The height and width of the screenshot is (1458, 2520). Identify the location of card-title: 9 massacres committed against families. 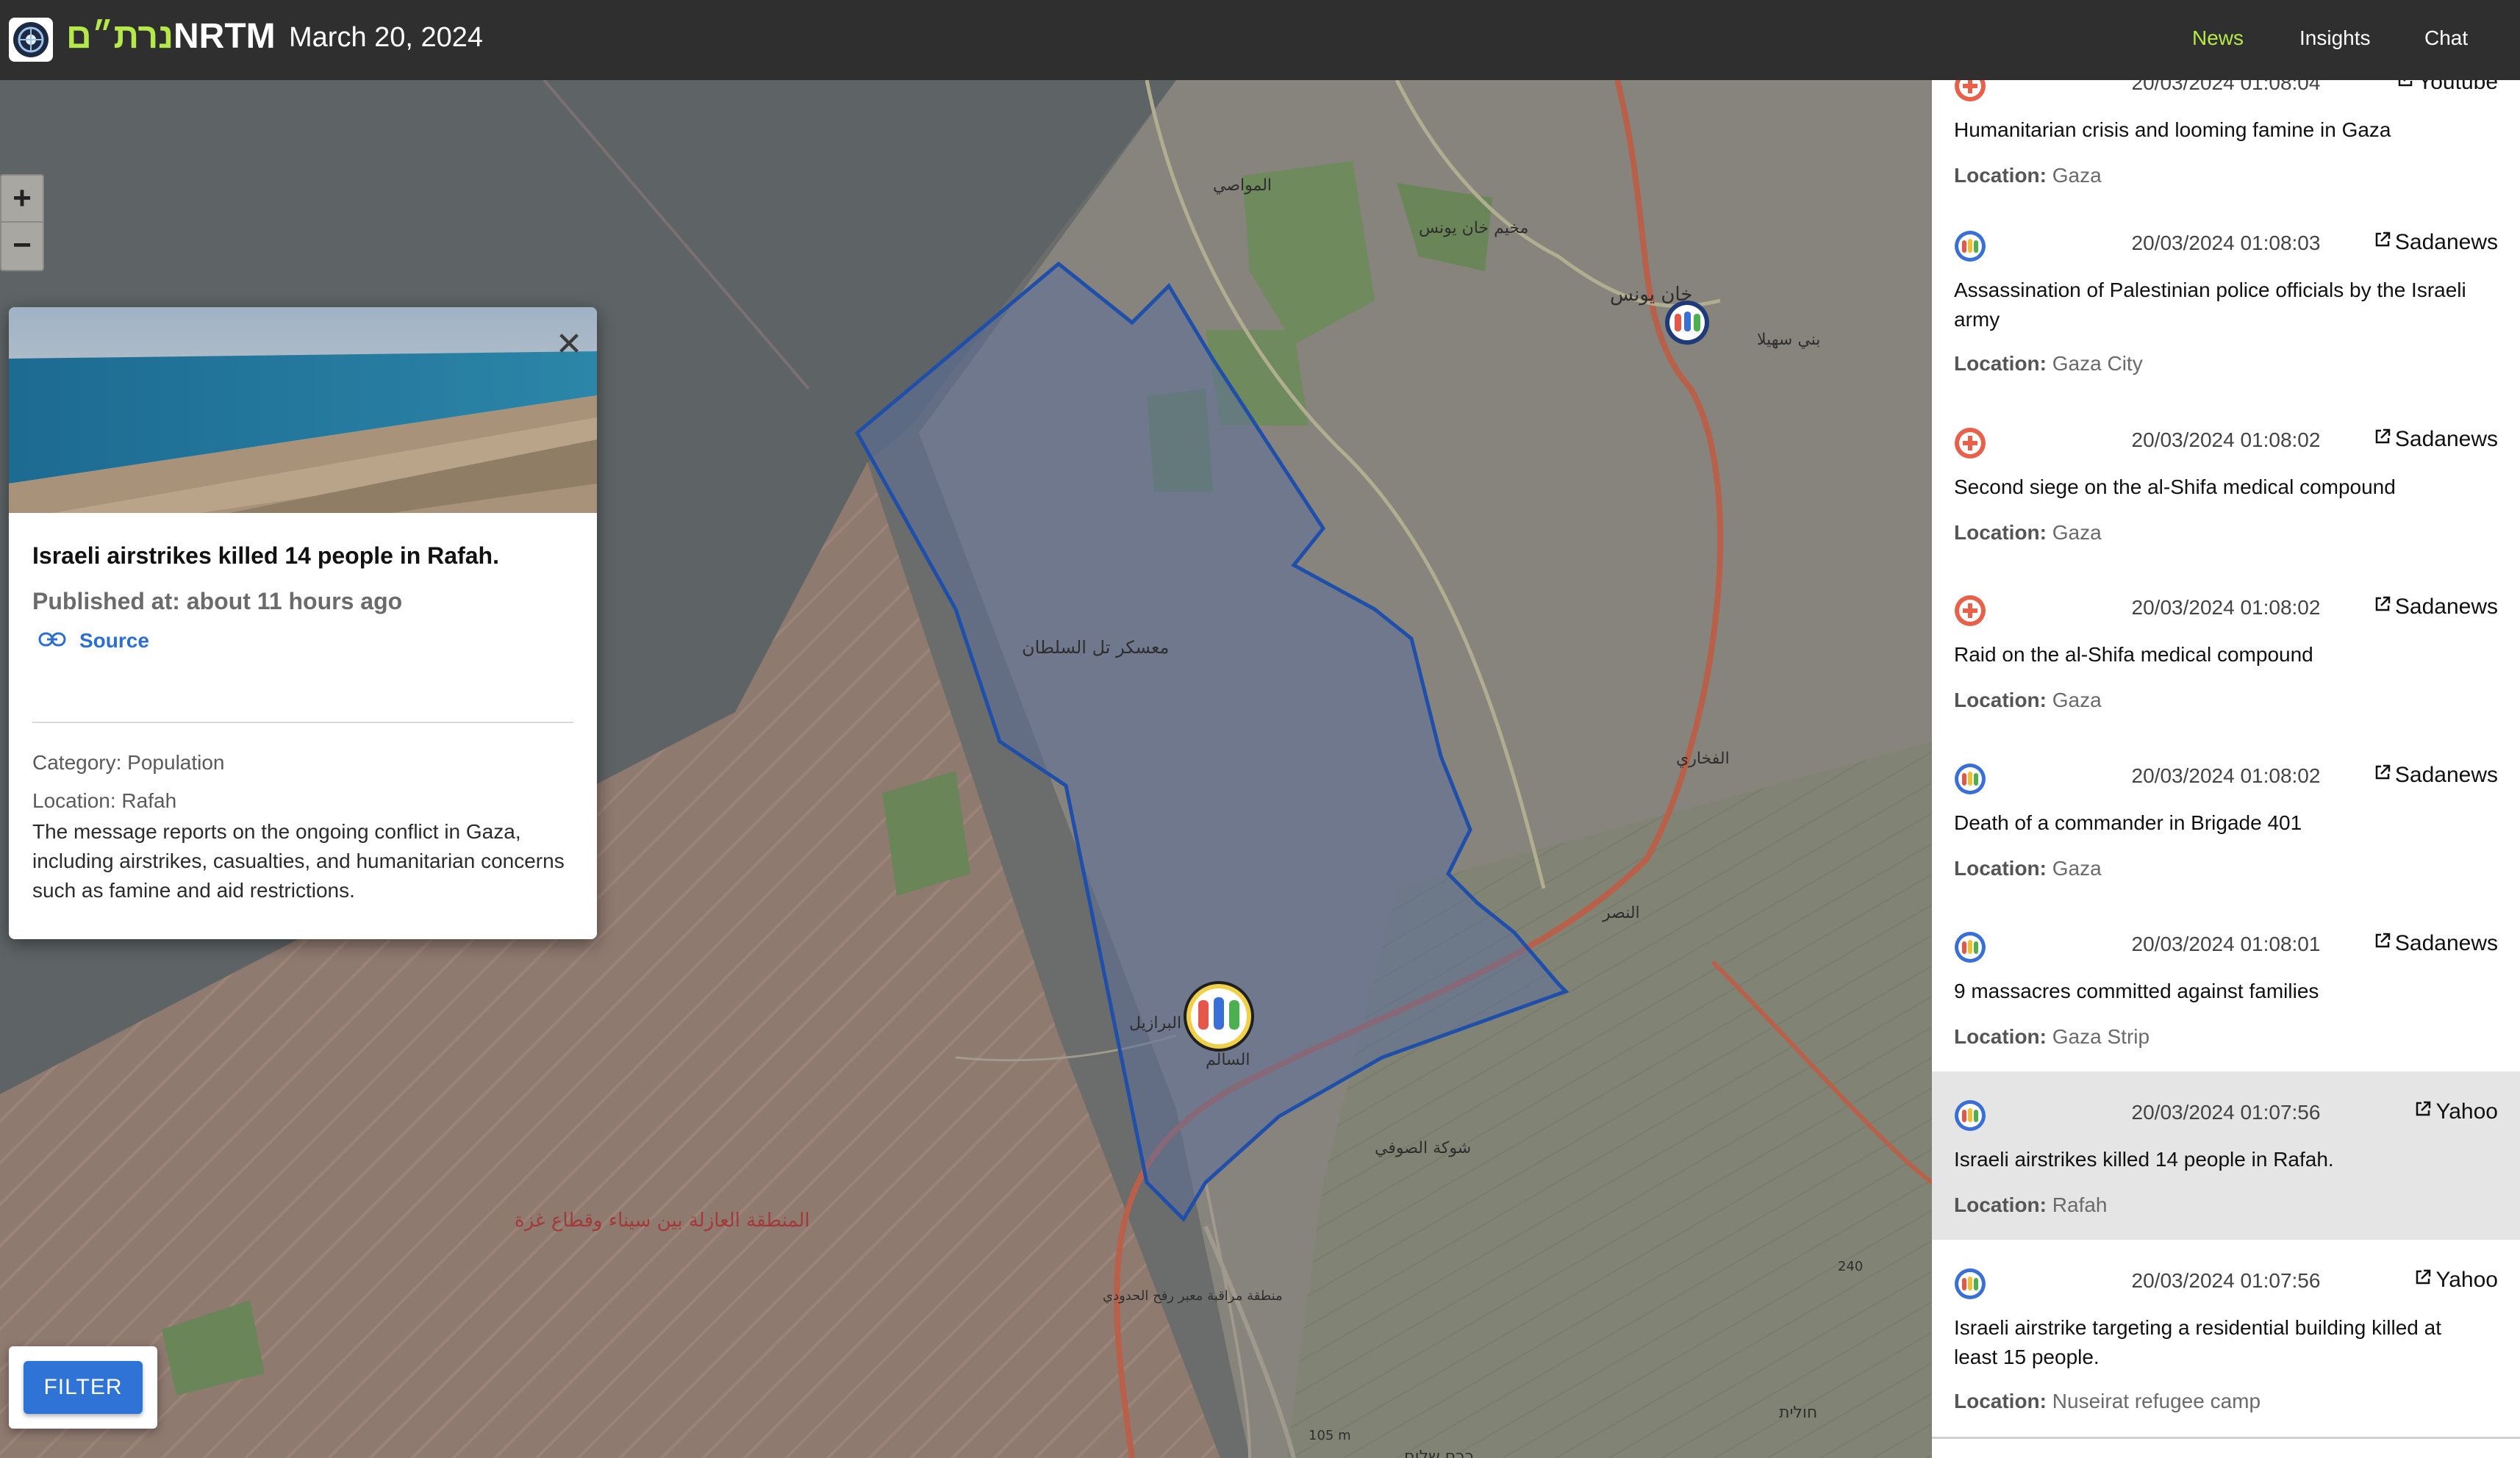
(2136, 991).